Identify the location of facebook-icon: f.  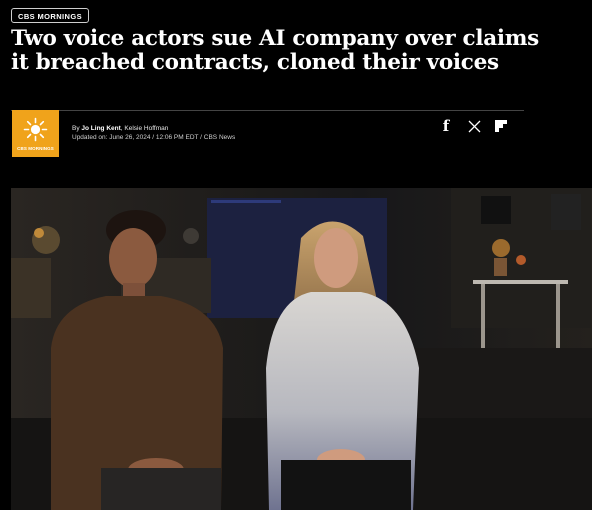
(446, 126).